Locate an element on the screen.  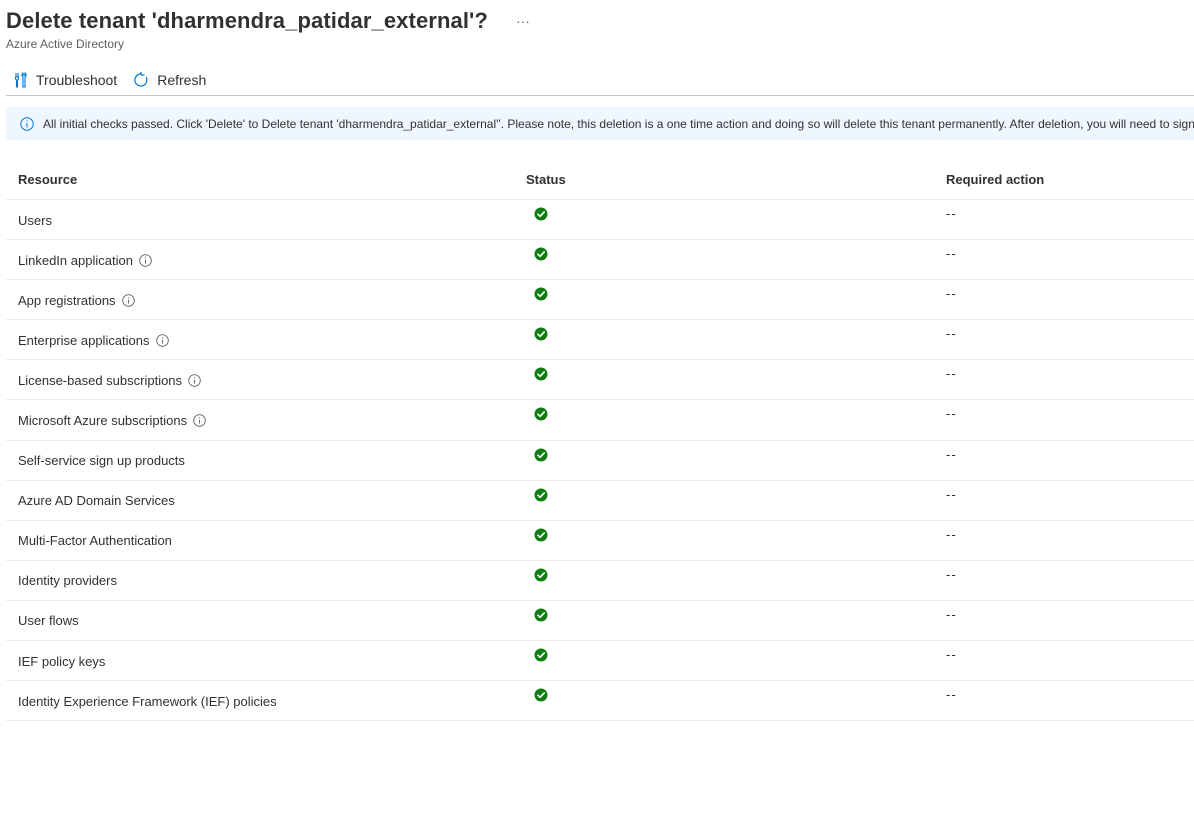
table-row: Identity providers -- is located at coordinates (600, 581).